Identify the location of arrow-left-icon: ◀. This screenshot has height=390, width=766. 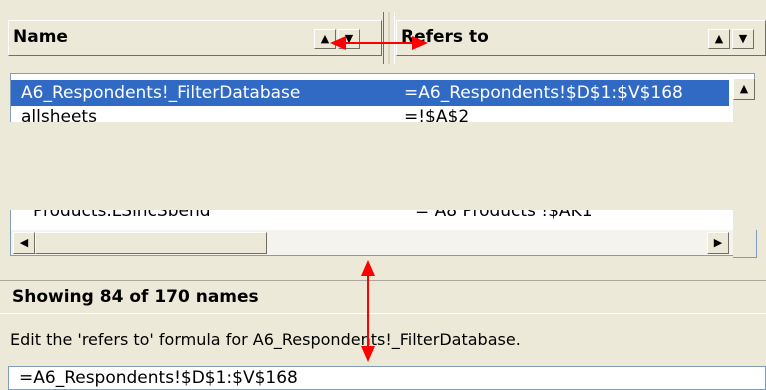
(24, 242).